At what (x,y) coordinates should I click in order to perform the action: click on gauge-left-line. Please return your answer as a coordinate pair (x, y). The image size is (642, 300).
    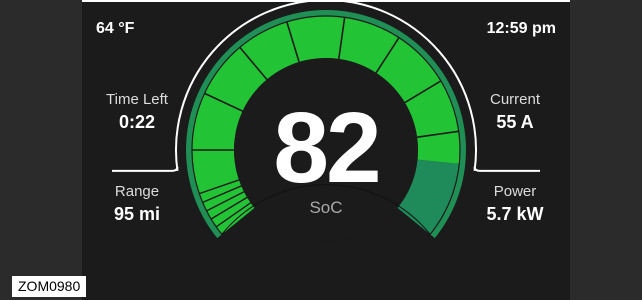
    Looking at the image, I should click on (145, 169).